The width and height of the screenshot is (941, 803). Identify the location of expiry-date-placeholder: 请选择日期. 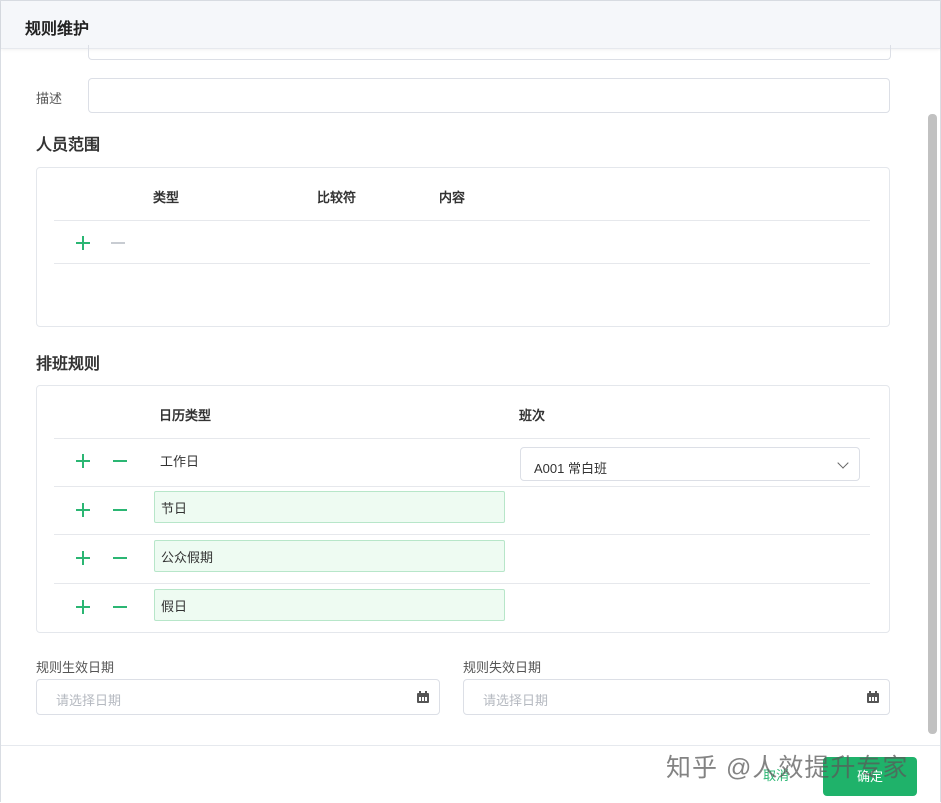
(516, 700).